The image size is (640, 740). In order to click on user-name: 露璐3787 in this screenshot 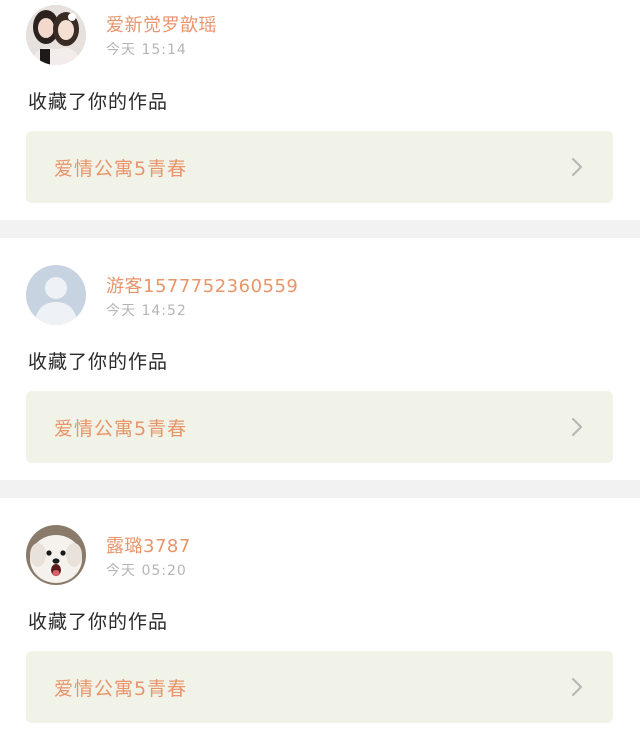, I will do `click(148, 545)`.